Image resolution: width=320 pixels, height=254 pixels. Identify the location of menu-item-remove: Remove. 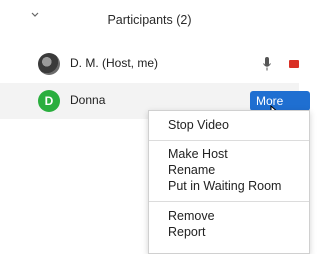
(191, 216).